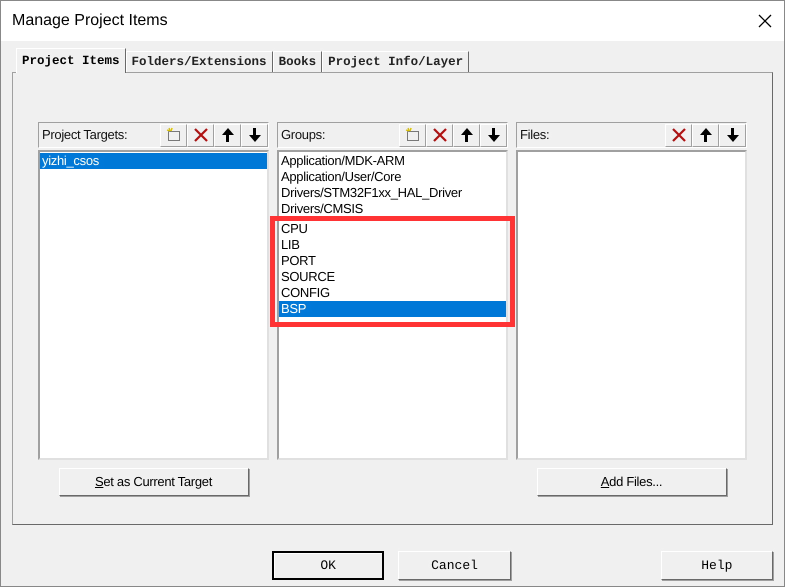 The height and width of the screenshot is (587, 785). What do you see at coordinates (297, 61) in the screenshot?
I see `tab: Books` at bounding box center [297, 61].